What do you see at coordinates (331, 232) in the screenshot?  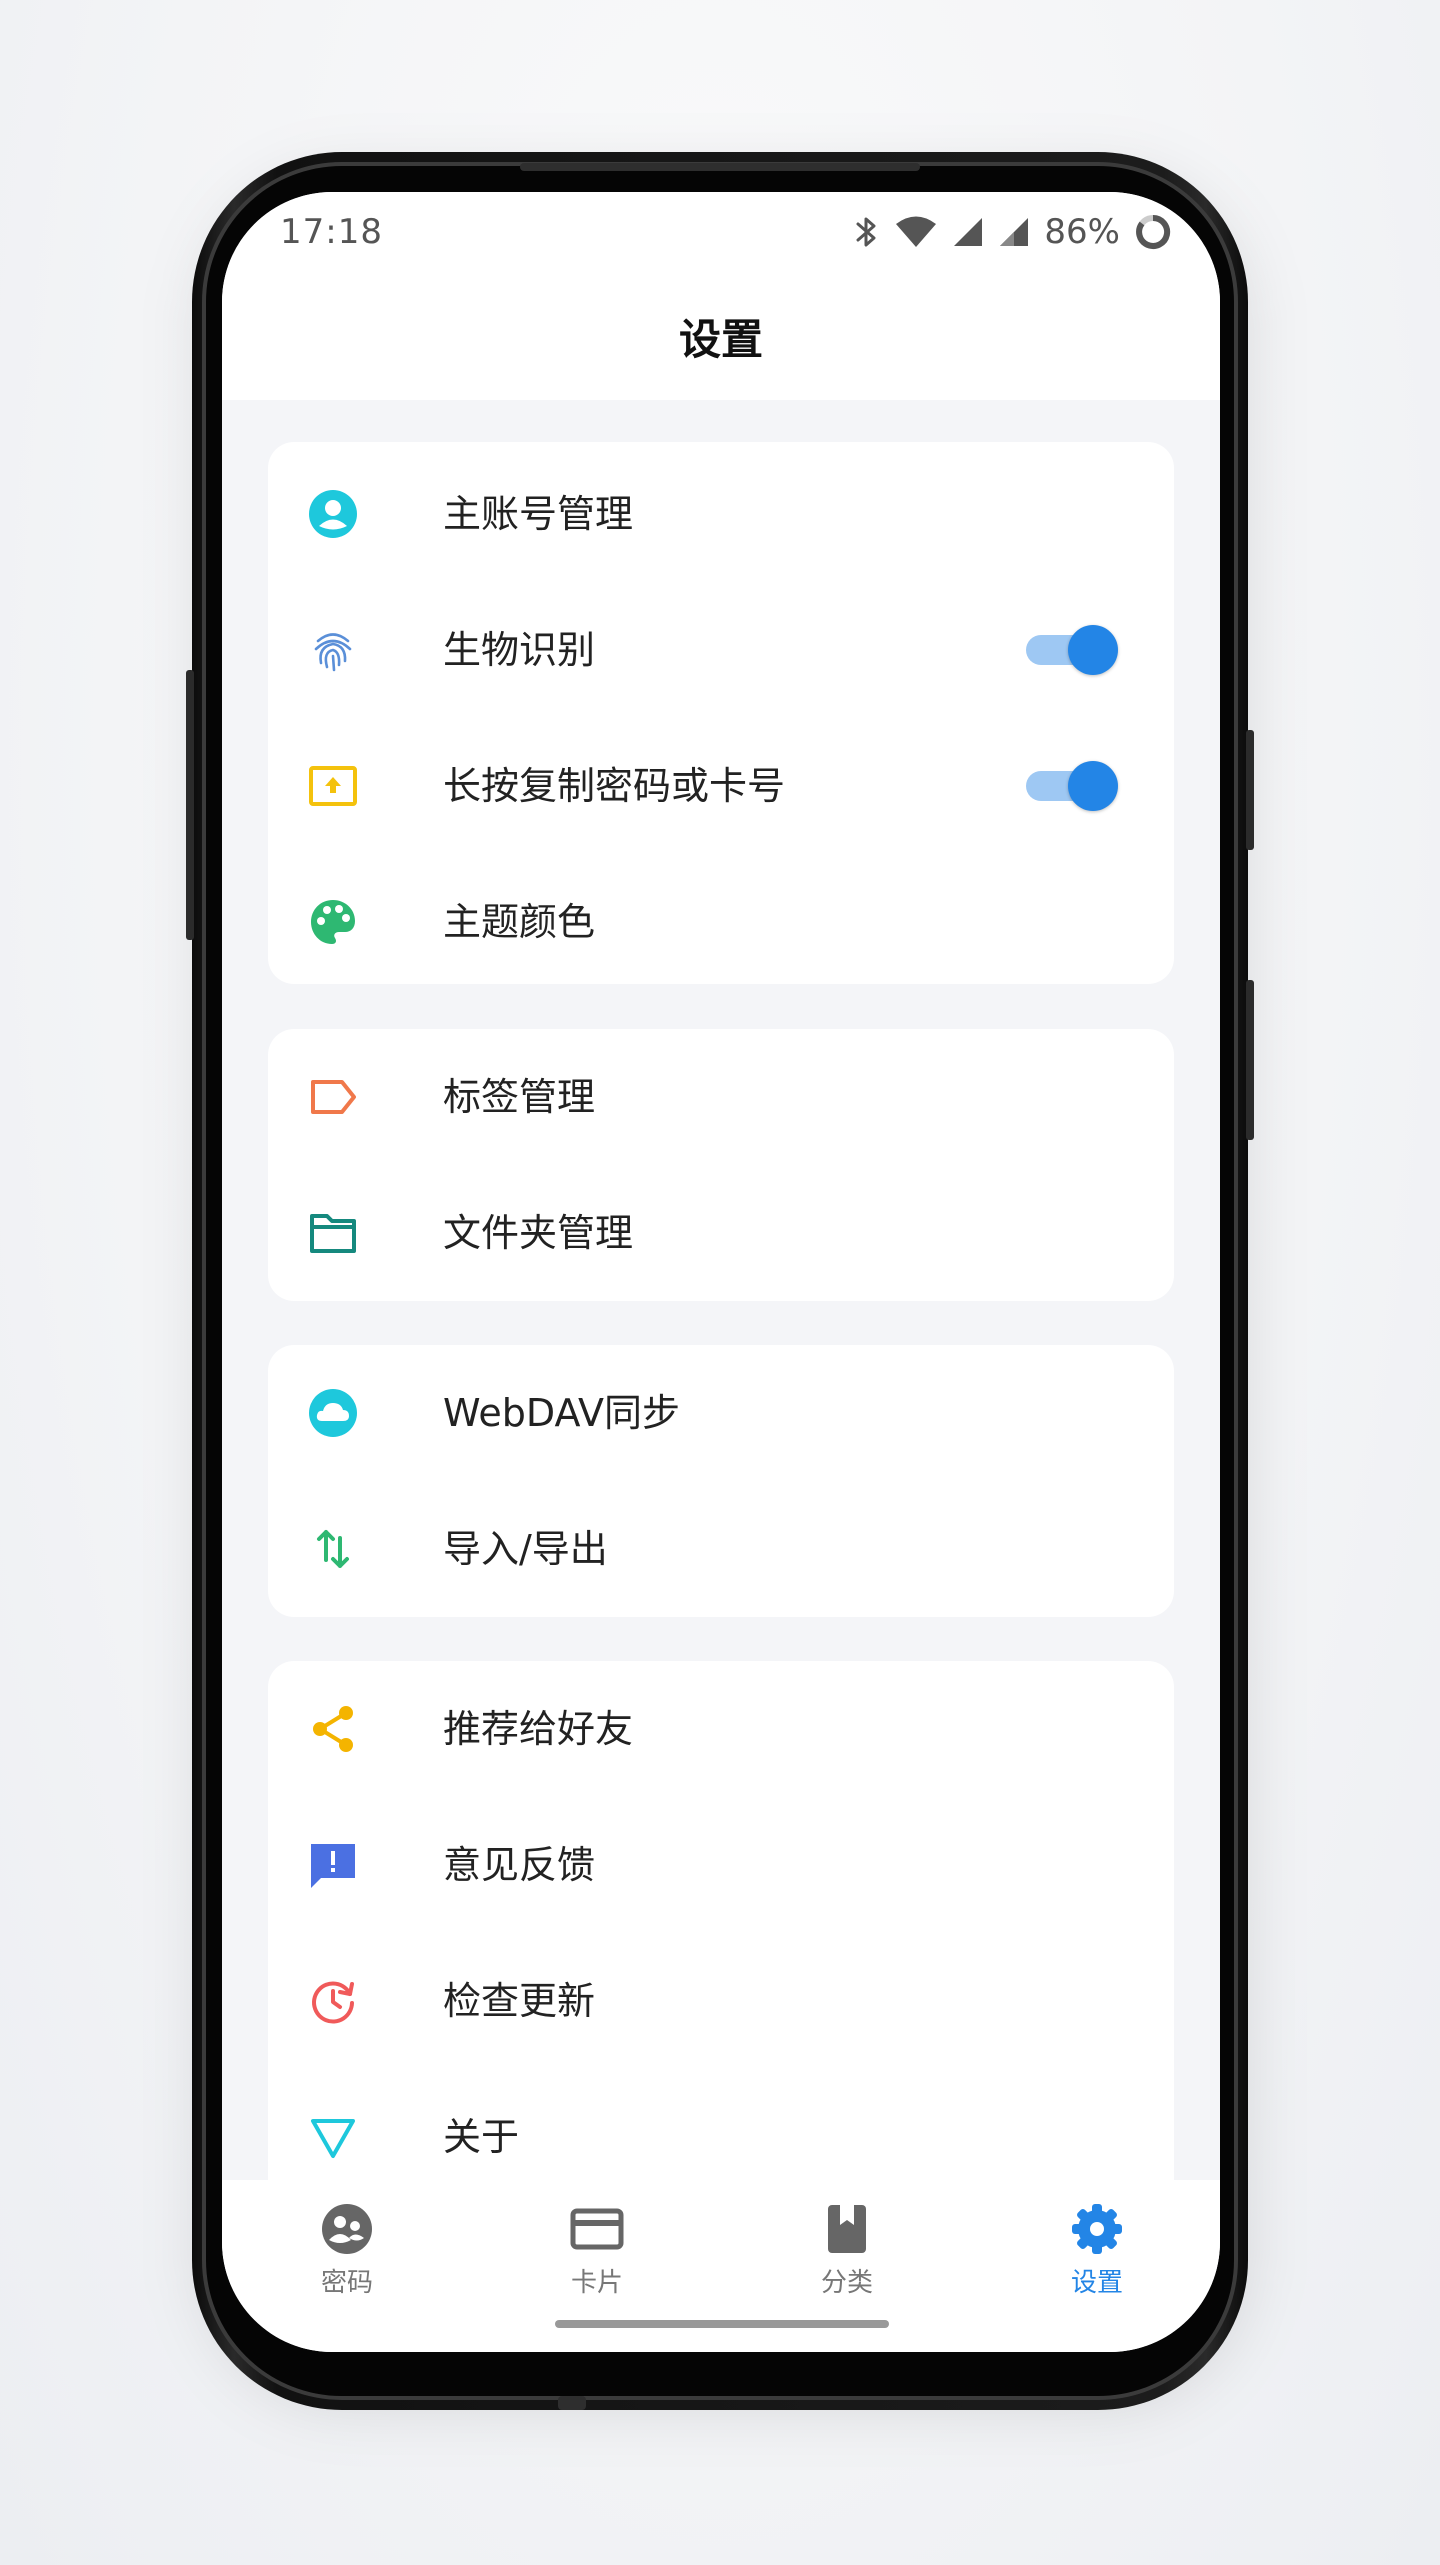 I see `status-time: 17:18` at bounding box center [331, 232].